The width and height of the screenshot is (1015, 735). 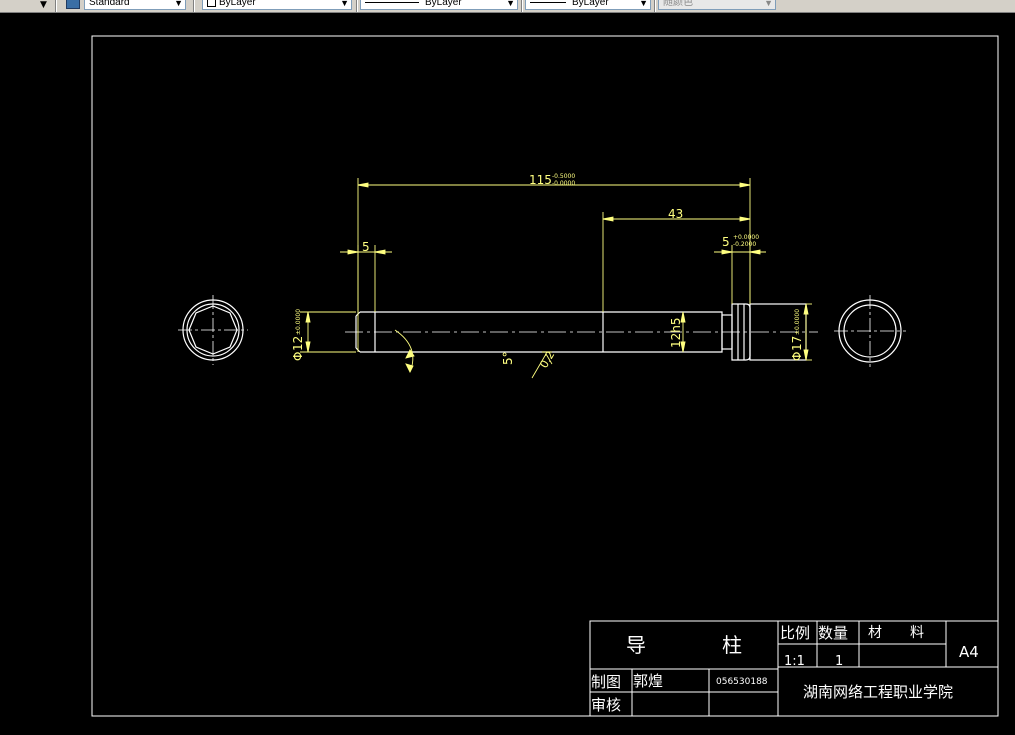 What do you see at coordinates (211, 3) in the screenshot?
I see `color-swatch-icon` at bounding box center [211, 3].